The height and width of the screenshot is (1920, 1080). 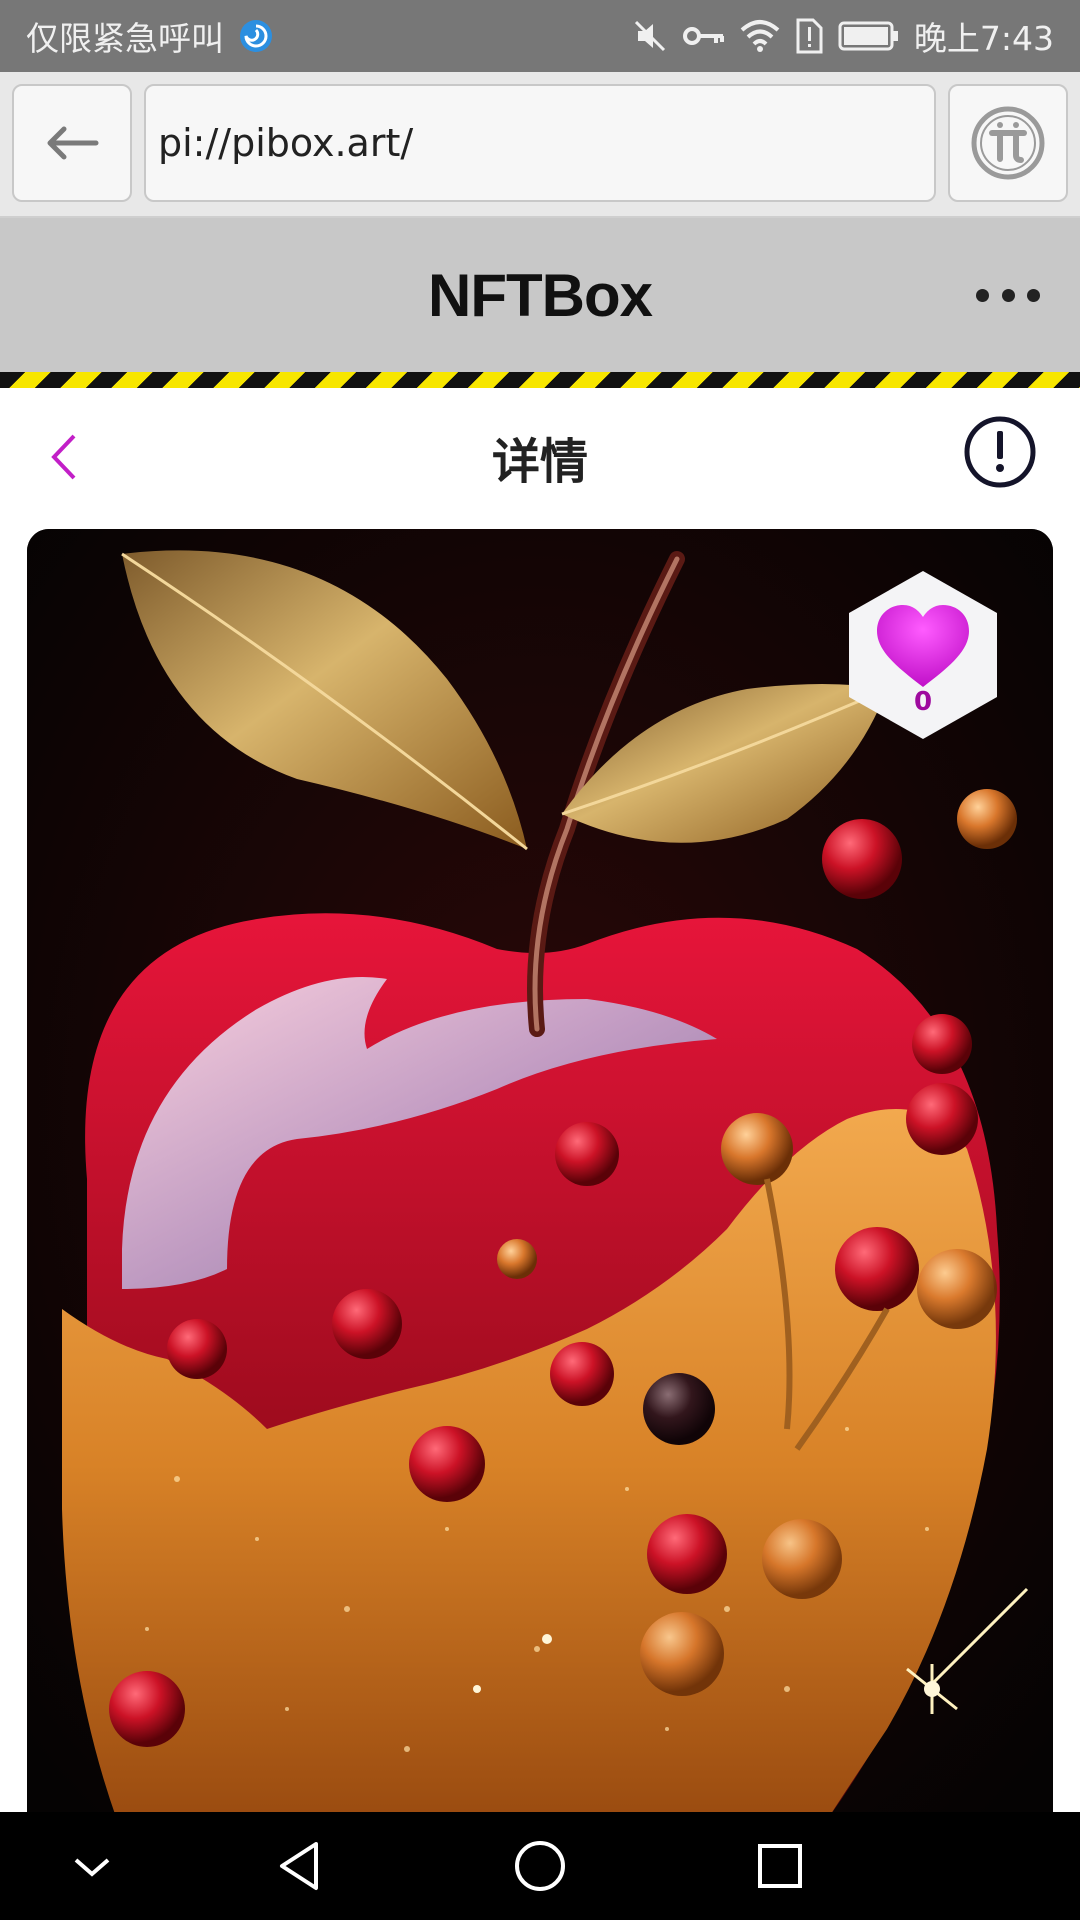 I want to click on more-menu-button, so click(x=1008, y=295).